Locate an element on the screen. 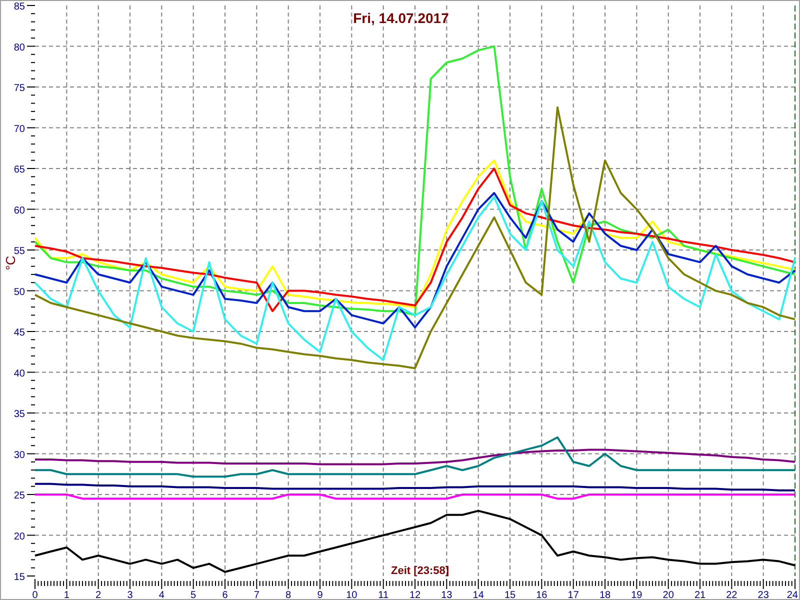 The width and height of the screenshot is (800, 600). tick-label: 14 is located at coordinates (478, 594).